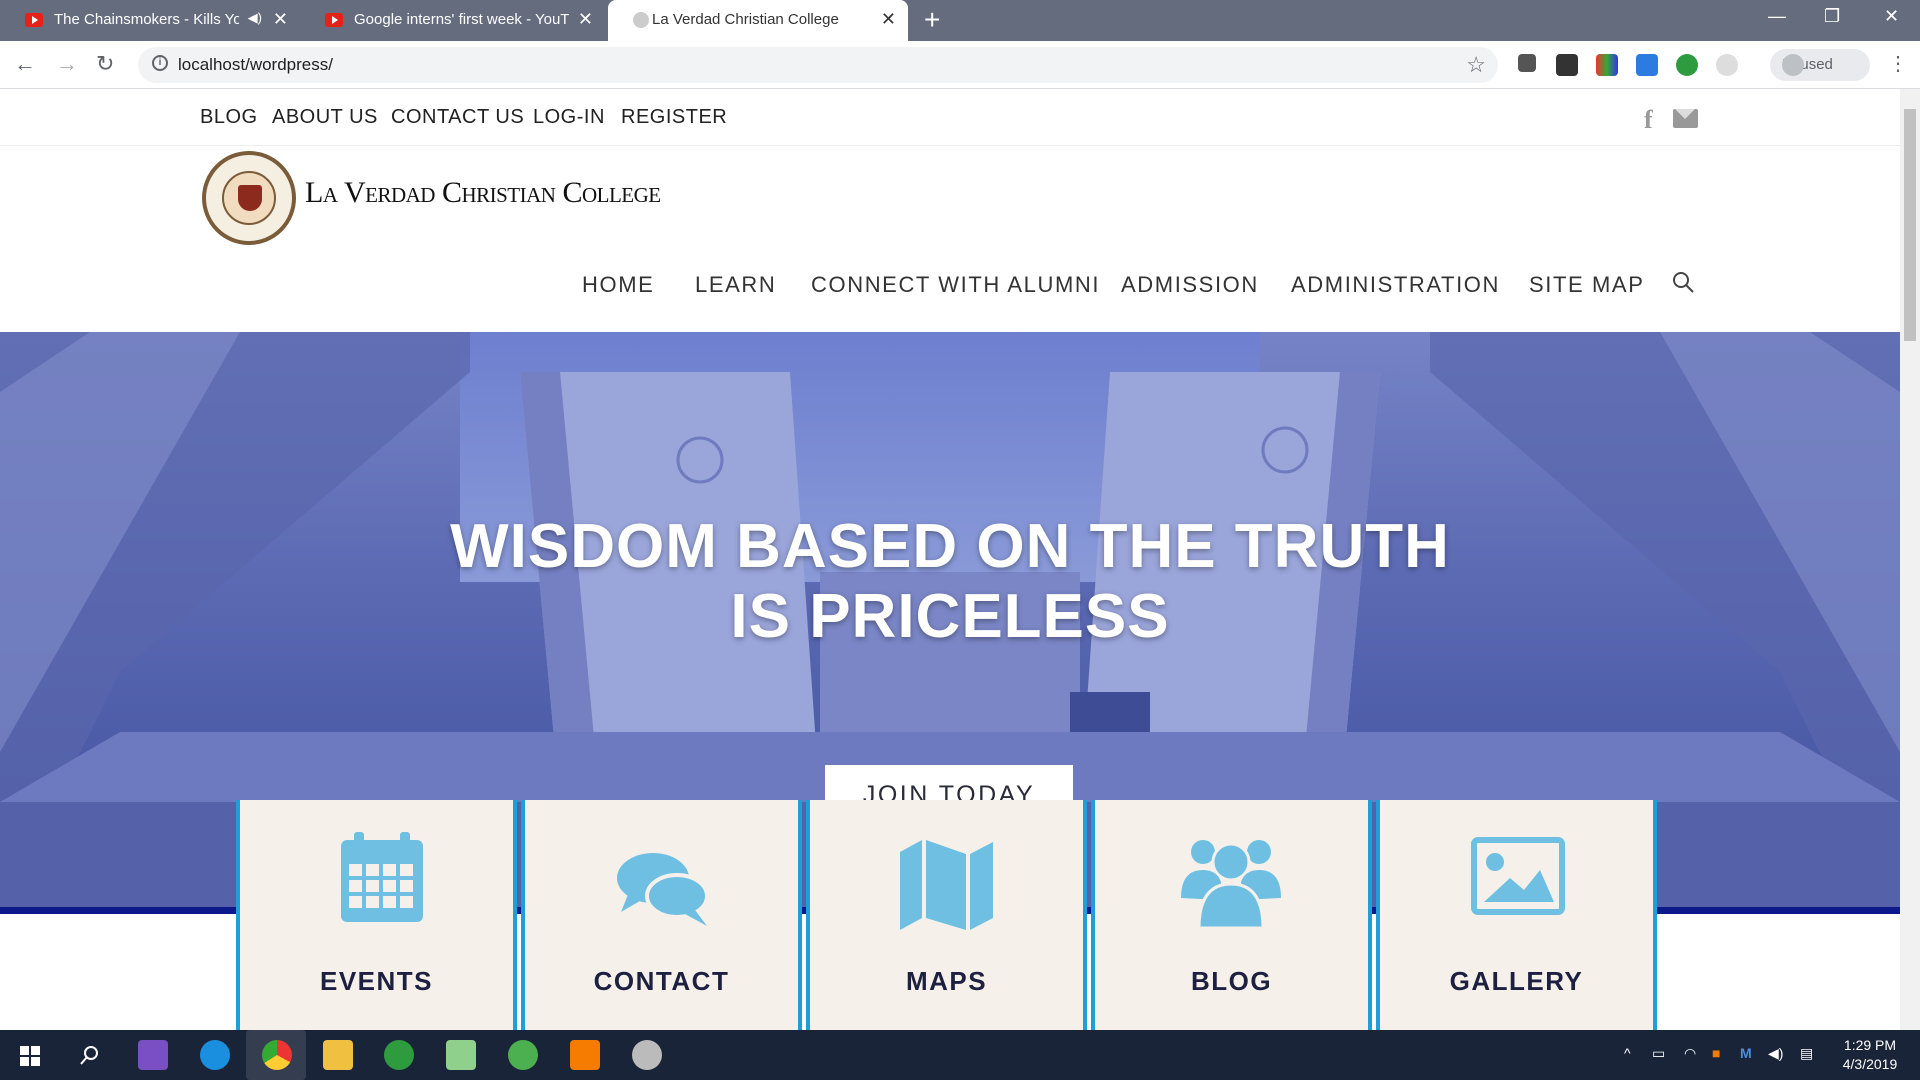 The image size is (1920, 1080). Describe the element at coordinates (338, 1055) in the screenshot. I see `file-explorer-icon` at that location.